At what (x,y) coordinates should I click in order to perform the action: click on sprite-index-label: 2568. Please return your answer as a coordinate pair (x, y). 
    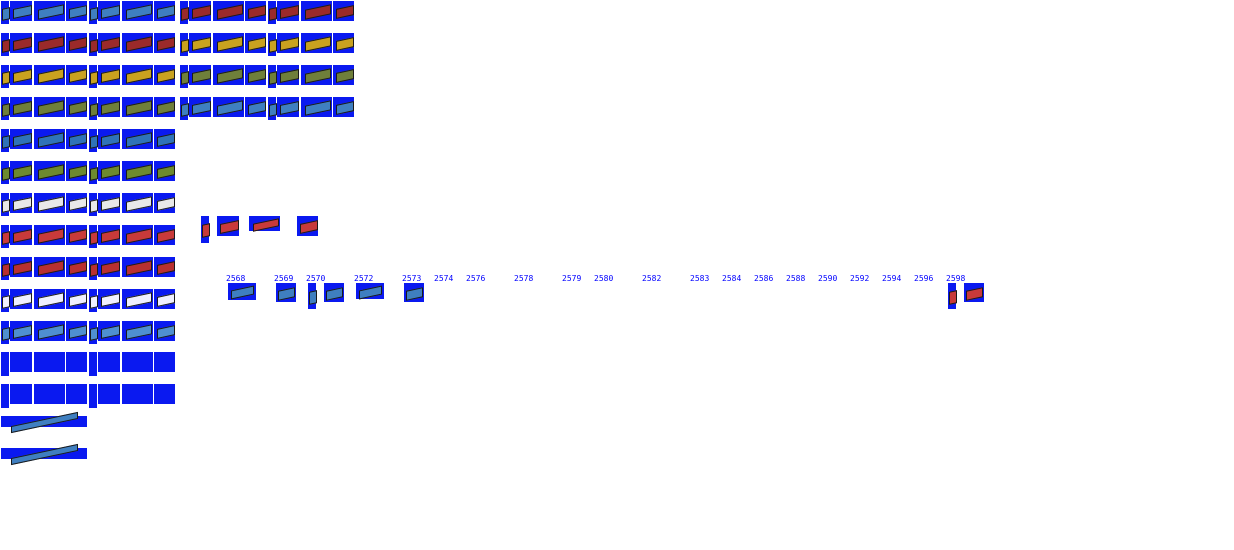
    Looking at the image, I should click on (236, 278).